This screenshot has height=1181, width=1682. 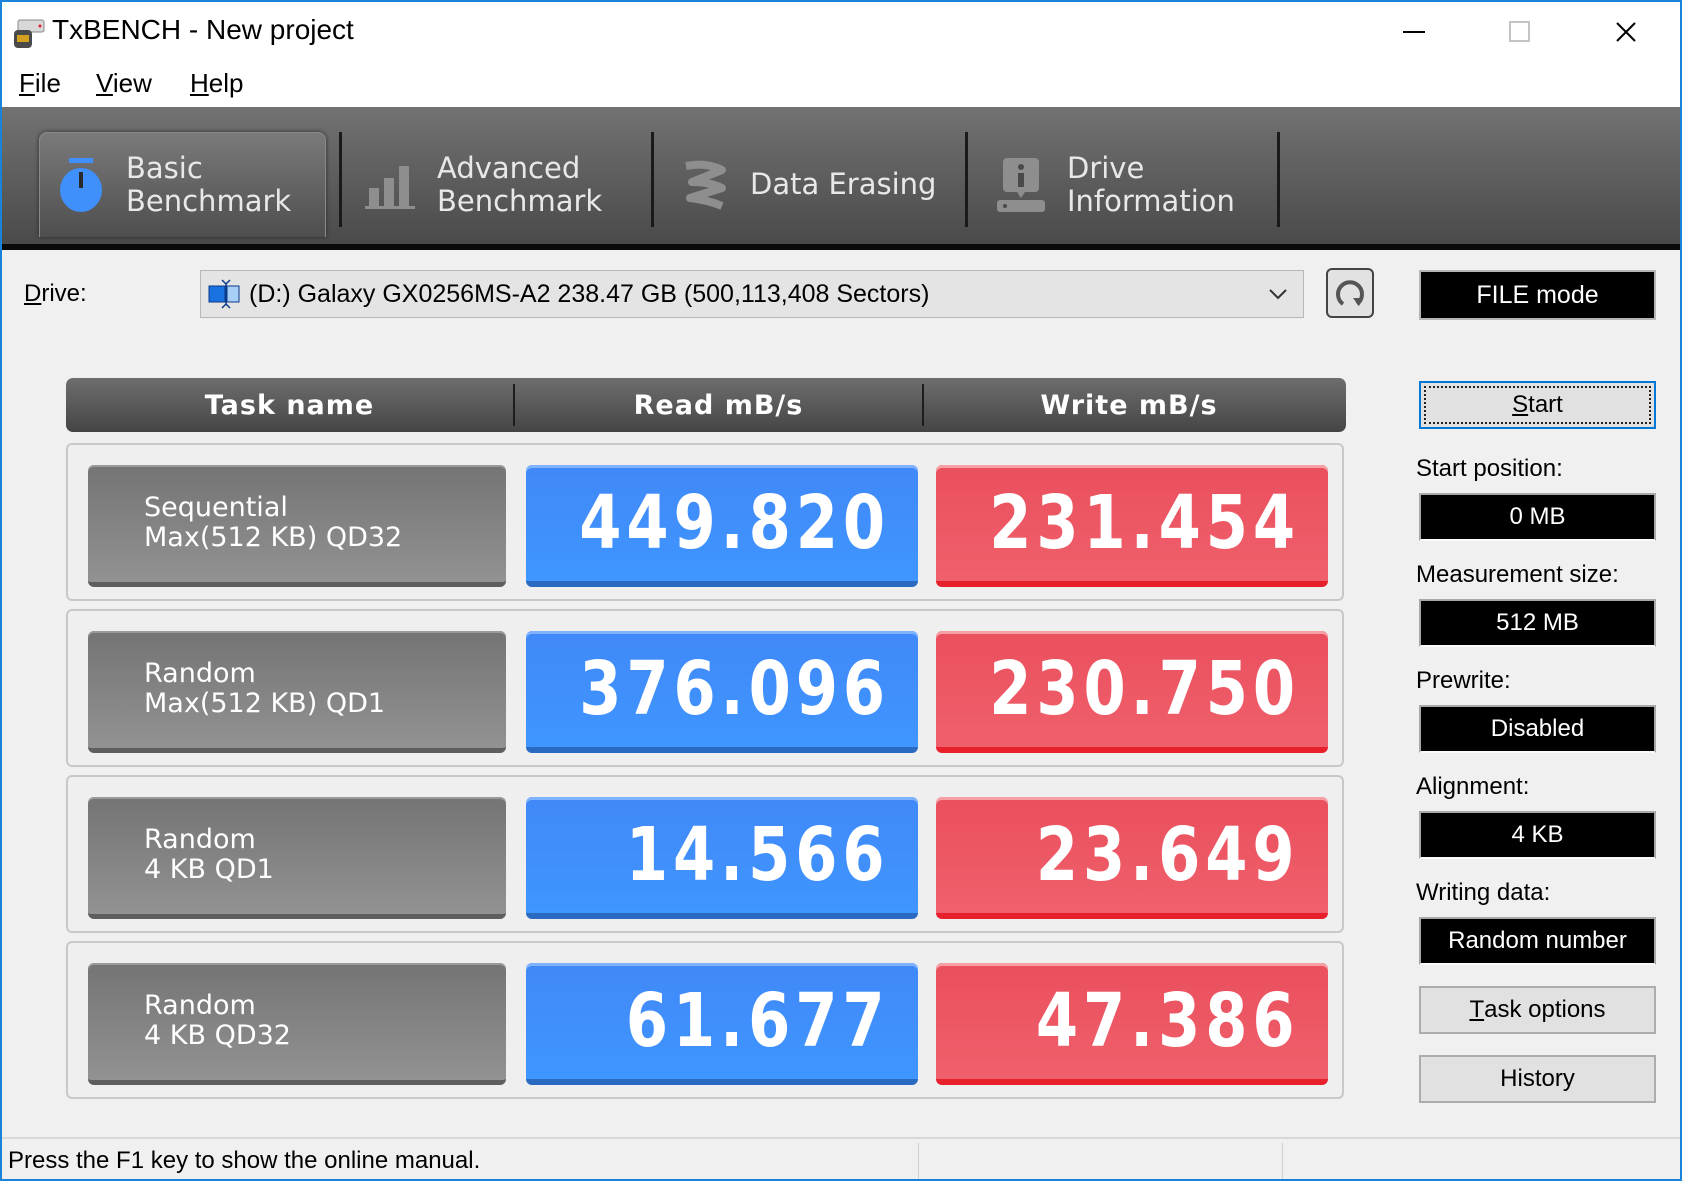 I want to click on results-table-header: Task name Read mB/s Write mB/s, so click(x=706, y=405).